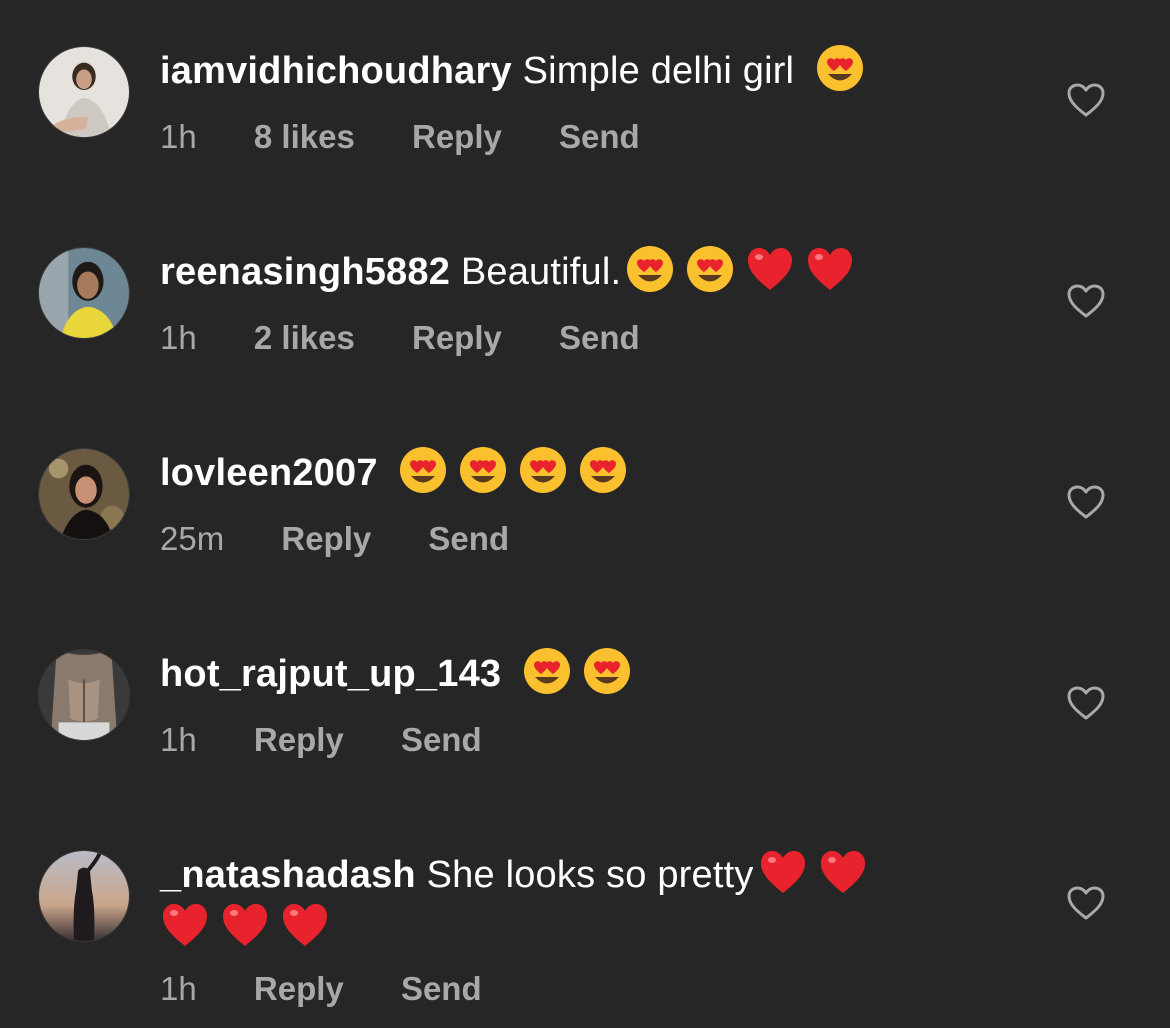 The width and height of the screenshot is (1170, 1028). What do you see at coordinates (330, 674) in the screenshot?
I see `comment-username: hot_rajput_up_143` at bounding box center [330, 674].